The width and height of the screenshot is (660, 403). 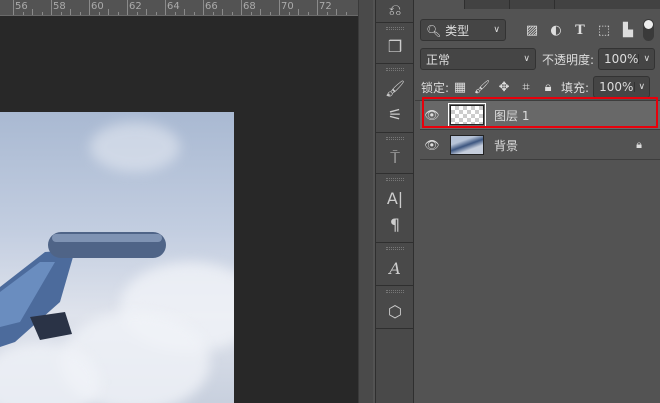 I want to click on ruler-label: 64, so click(x=173, y=6).